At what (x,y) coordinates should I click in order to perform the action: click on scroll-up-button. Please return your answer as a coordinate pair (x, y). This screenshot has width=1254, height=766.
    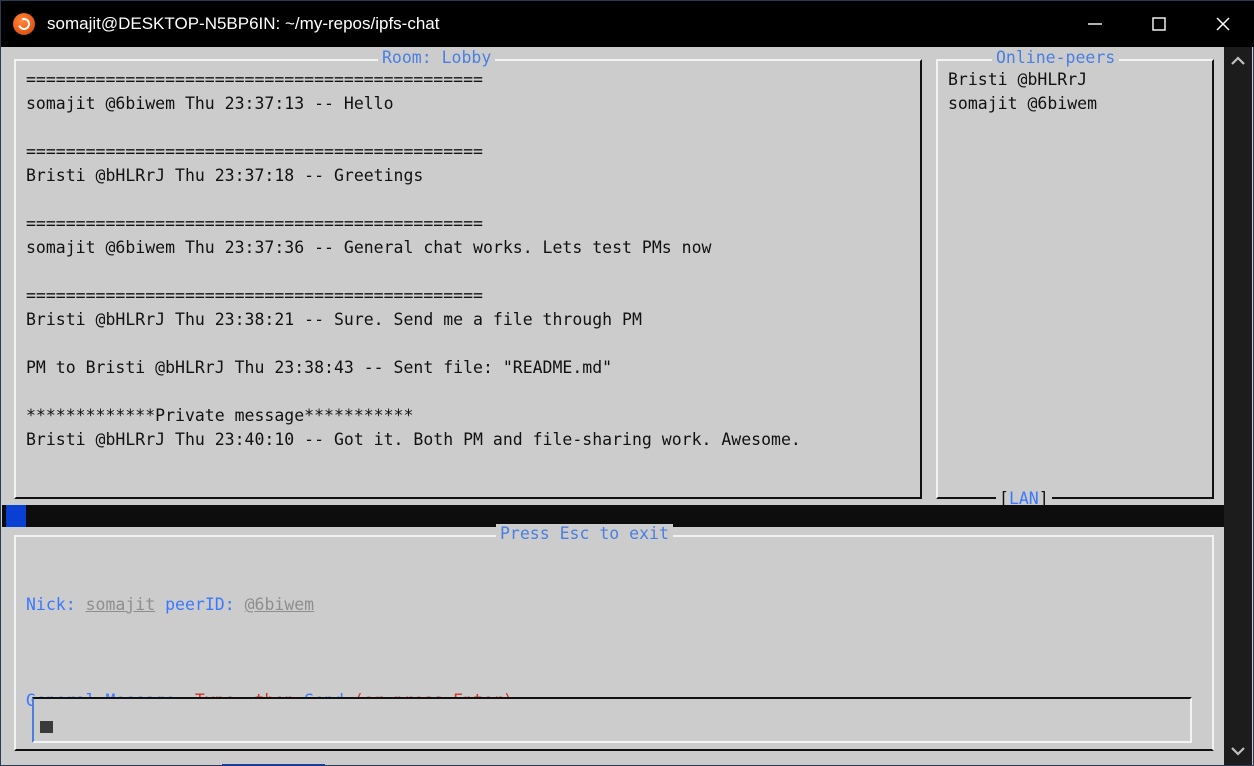
    Looking at the image, I should click on (1238, 61).